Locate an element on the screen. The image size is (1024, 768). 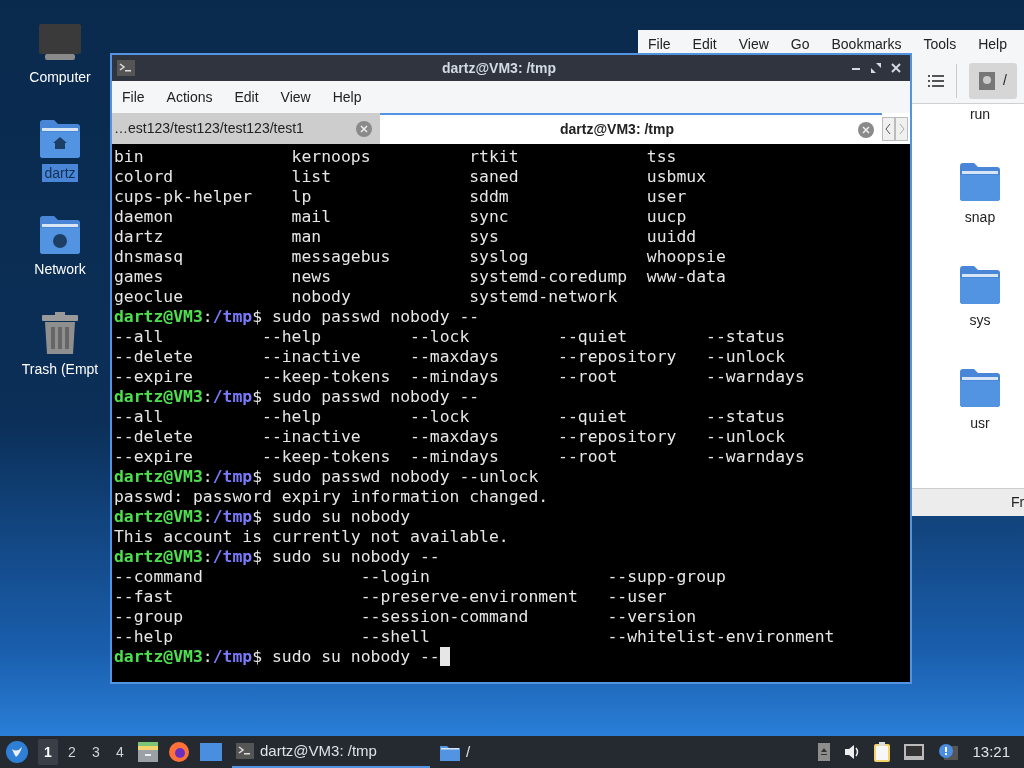
desktop-icon-label: Network is located at coordinates (60, 269).